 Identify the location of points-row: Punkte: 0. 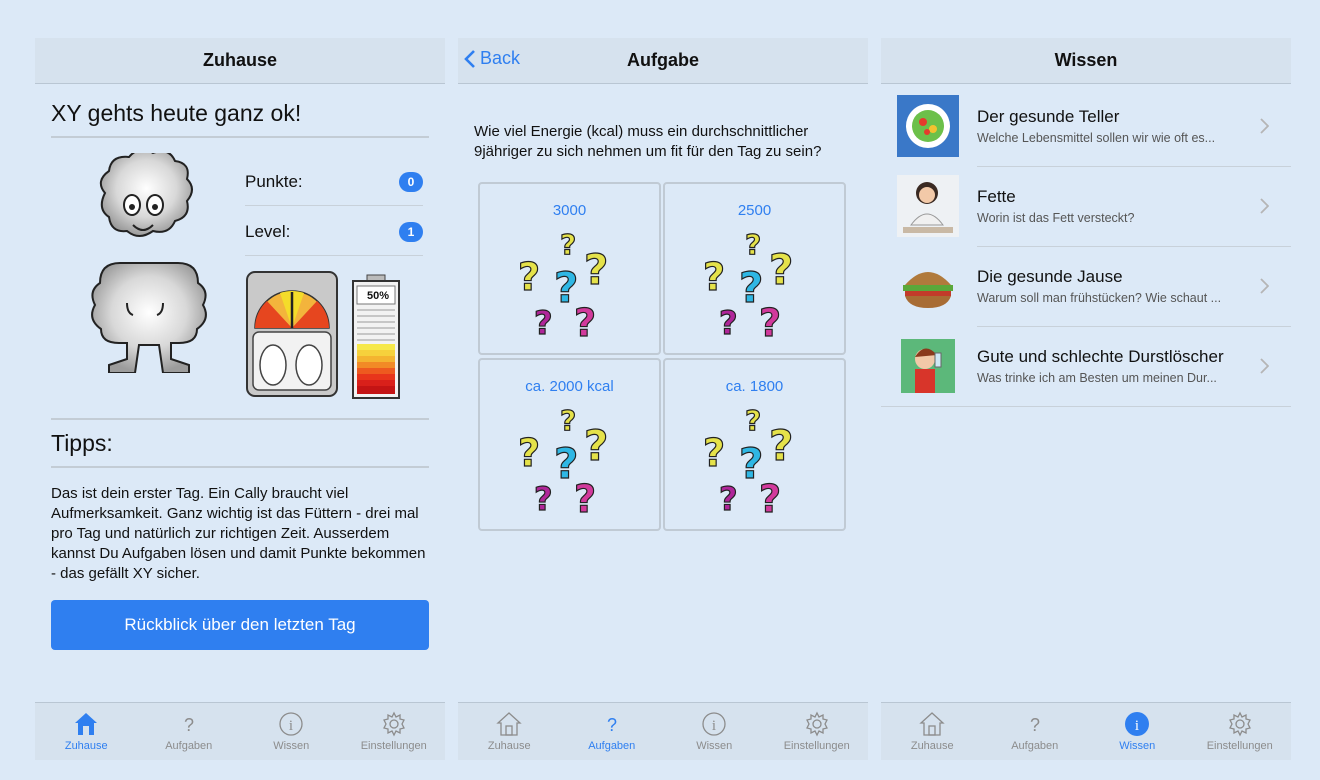
(334, 182).